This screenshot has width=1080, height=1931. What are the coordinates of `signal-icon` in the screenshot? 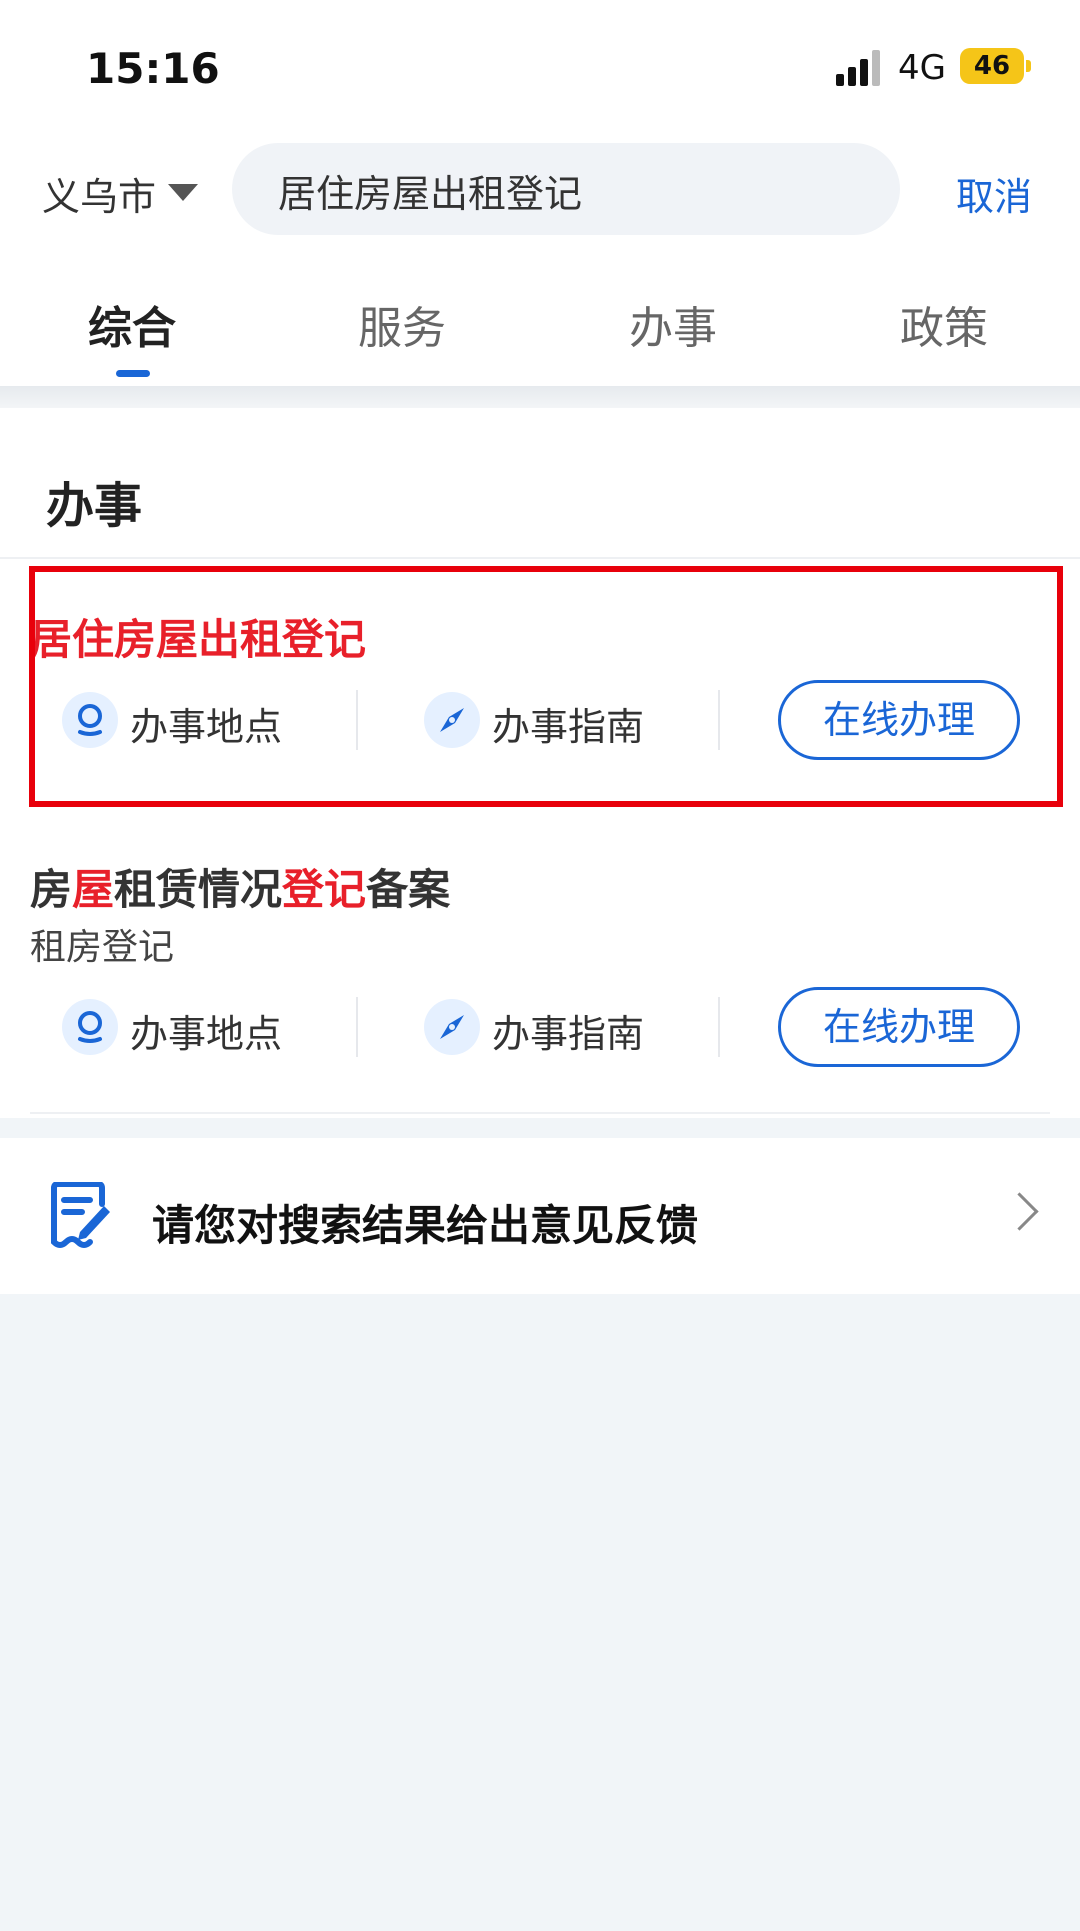 It's located at (858, 68).